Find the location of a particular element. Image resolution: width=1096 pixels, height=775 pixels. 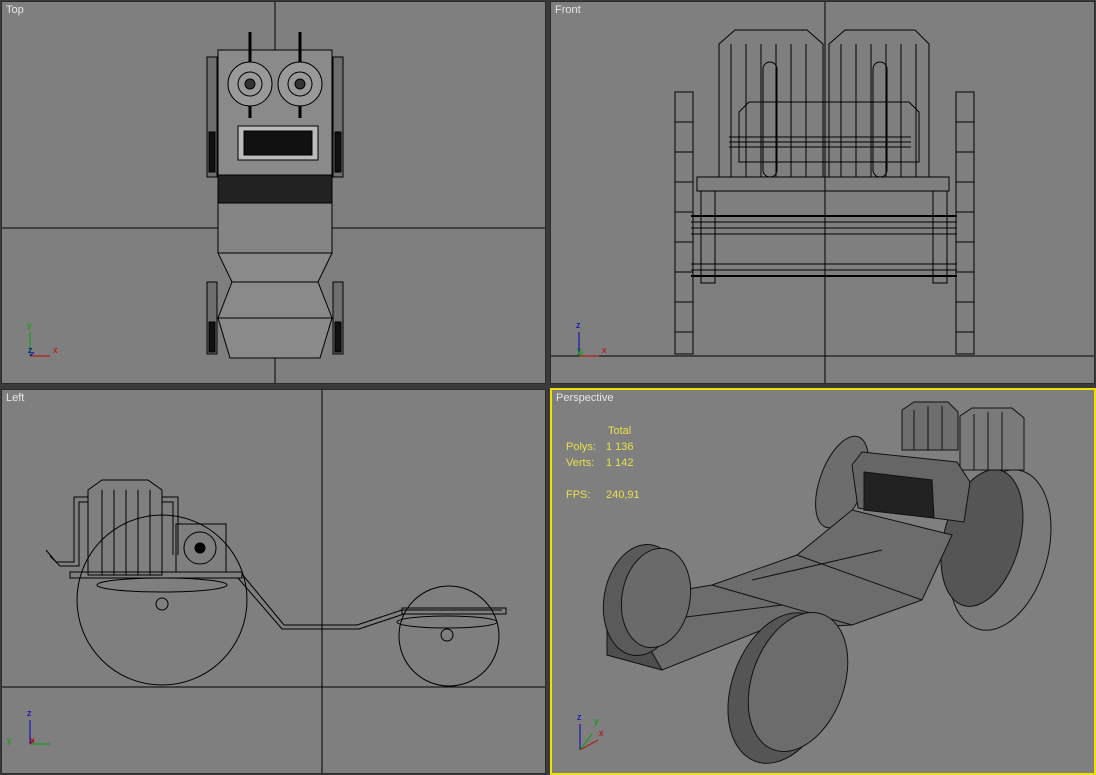

axis-gizmo-perspective is located at coordinates (589, 737).